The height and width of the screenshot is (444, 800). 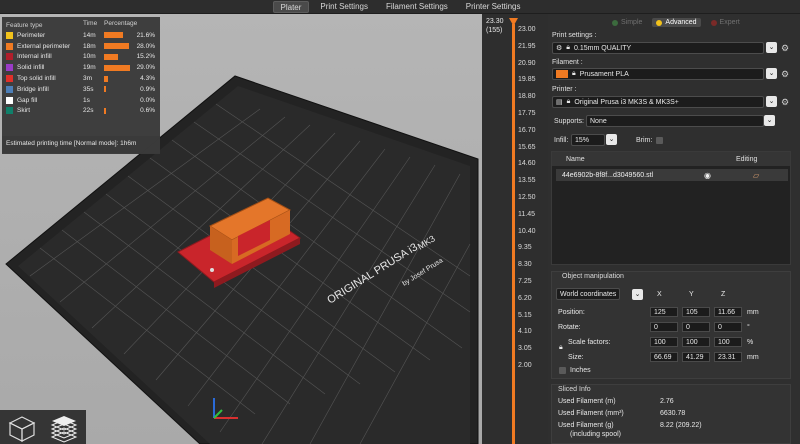 What do you see at coordinates (664, 312) in the screenshot?
I see `position-x-input: 125` at bounding box center [664, 312].